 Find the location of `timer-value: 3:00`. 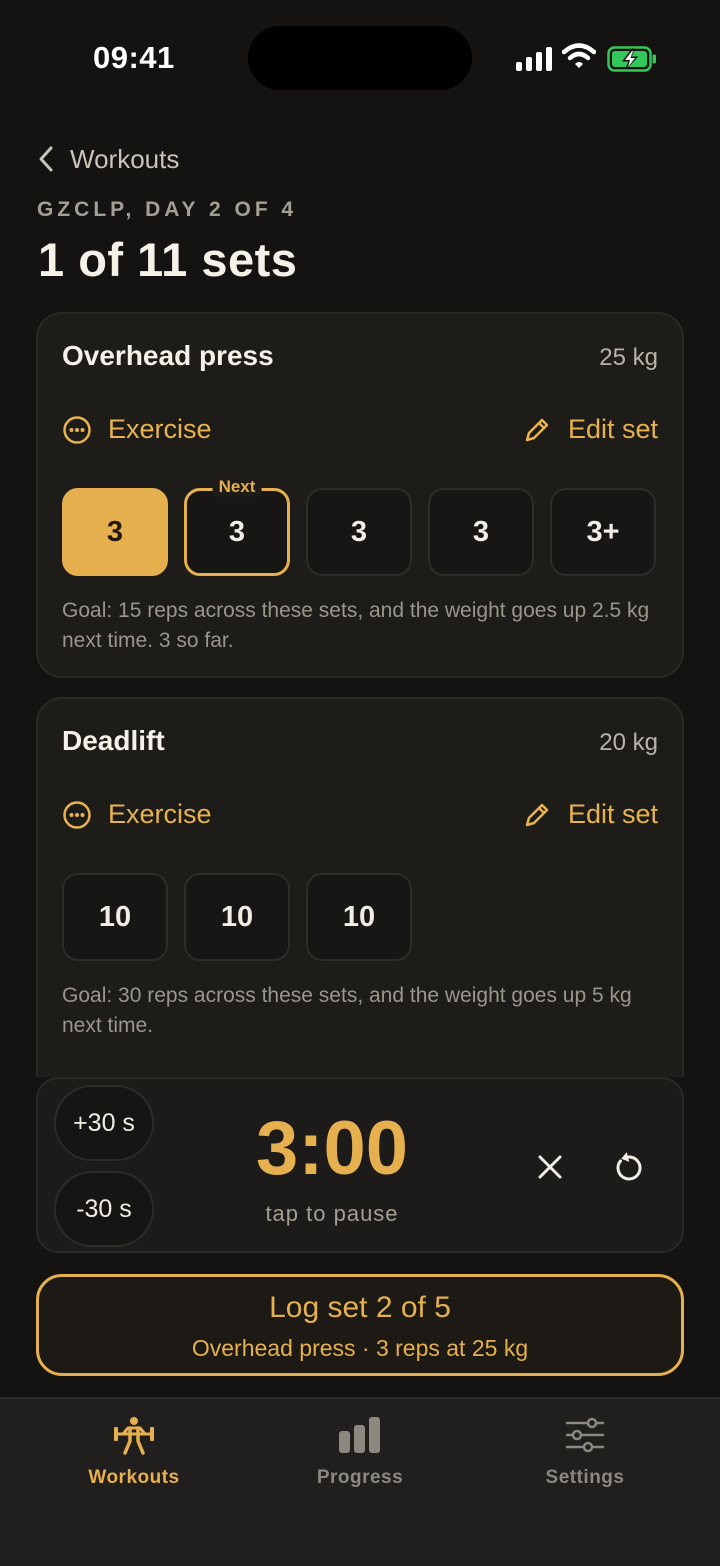

timer-value: 3:00 is located at coordinates (332, 1149).